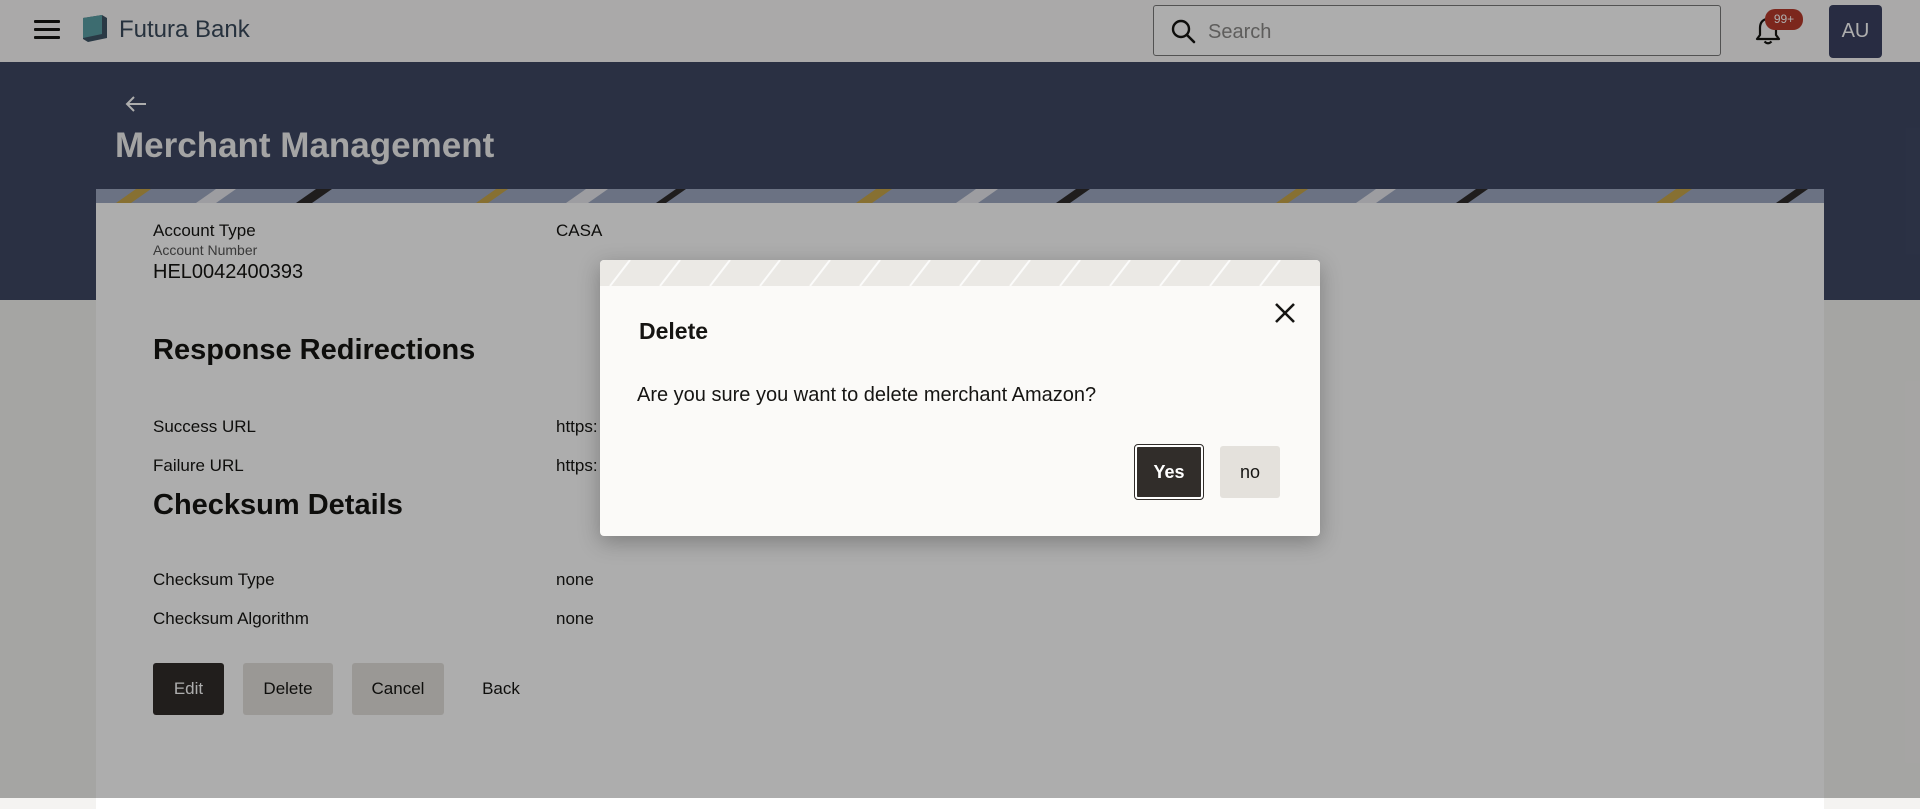 The image size is (1920, 809). I want to click on dialog-title: Delete, so click(674, 331).